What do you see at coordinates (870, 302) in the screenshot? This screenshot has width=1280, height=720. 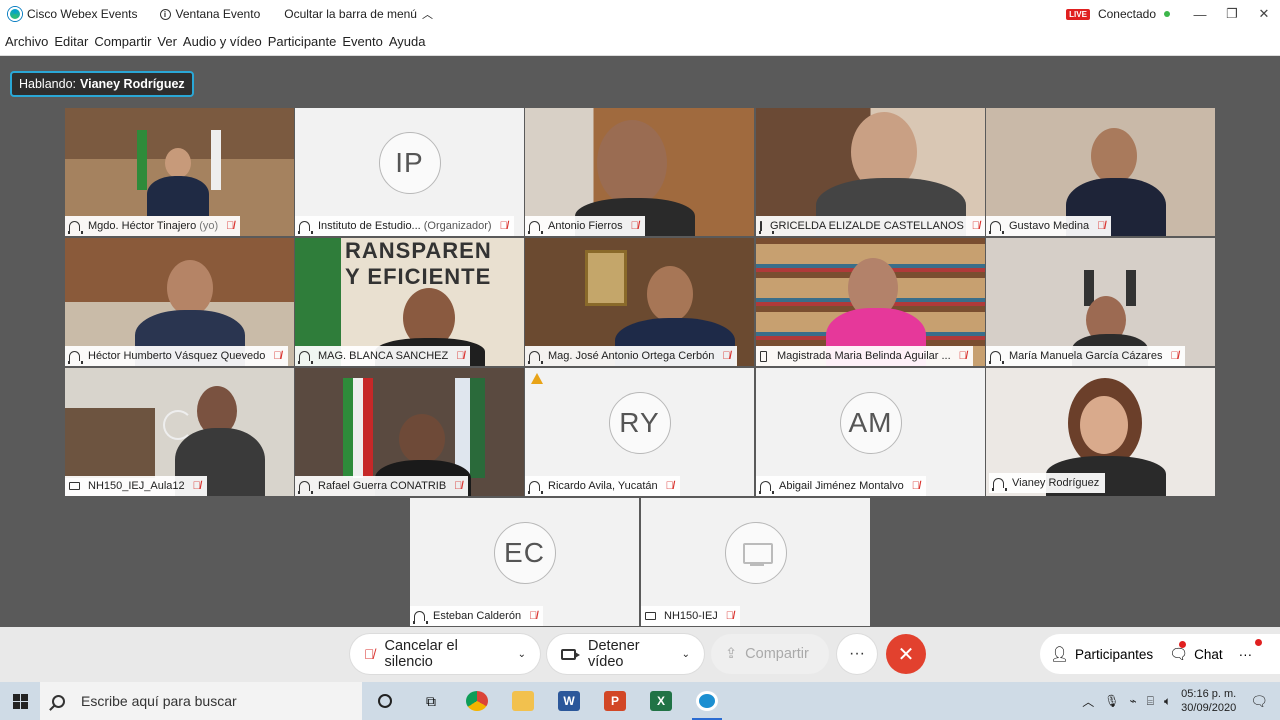 I see `video-tile: Magistrada Maria Belinda Aguilar ... 🎙̸` at bounding box center [870, 302].